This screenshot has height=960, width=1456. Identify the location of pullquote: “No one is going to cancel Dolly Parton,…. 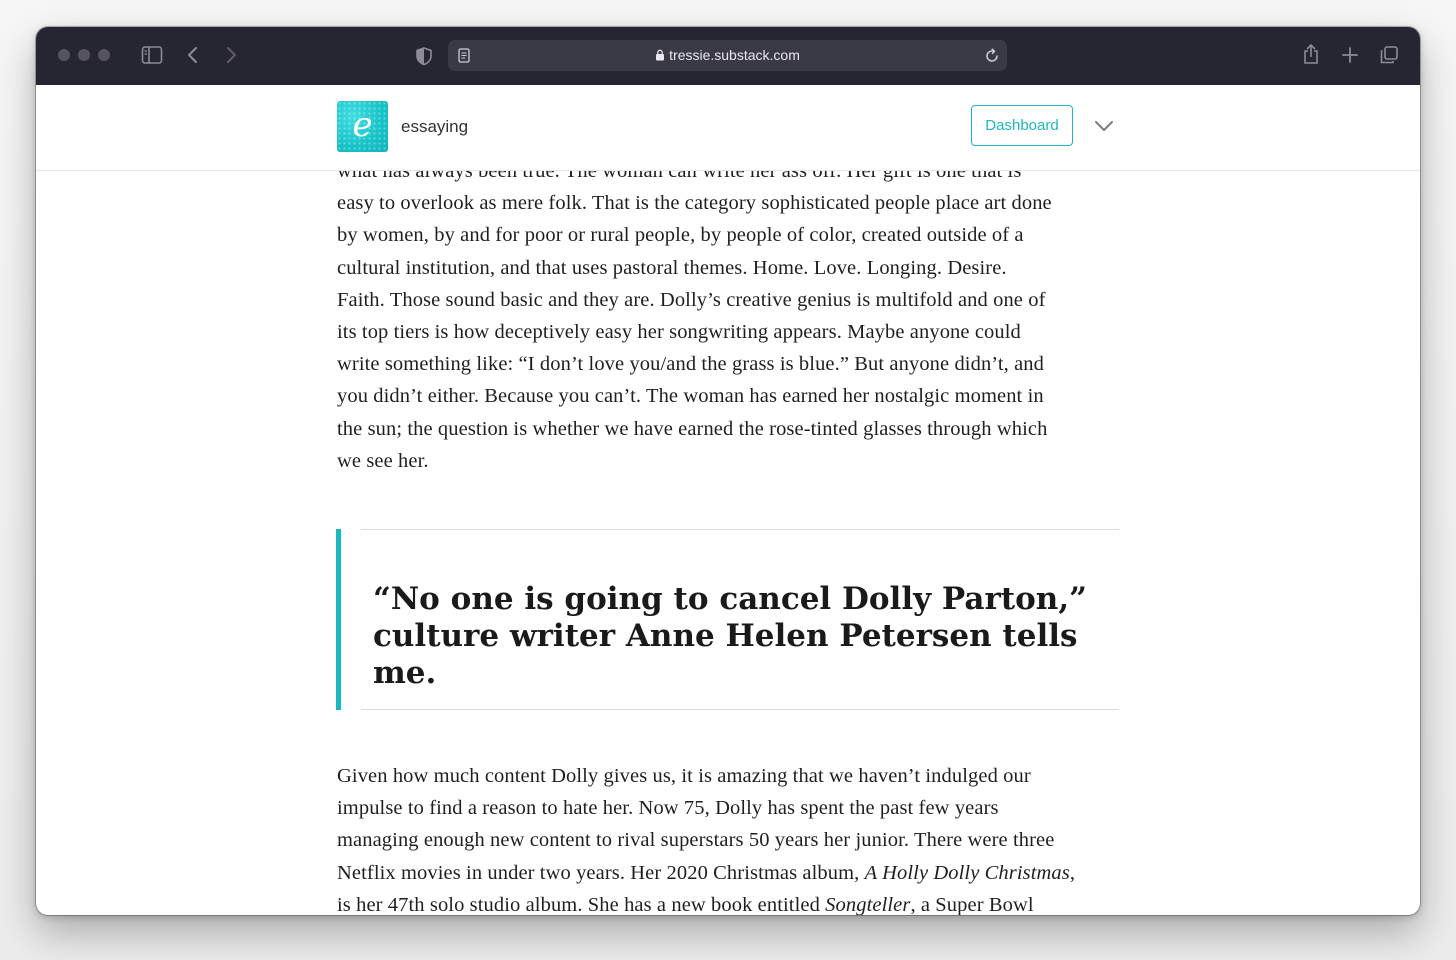
(743, 636).